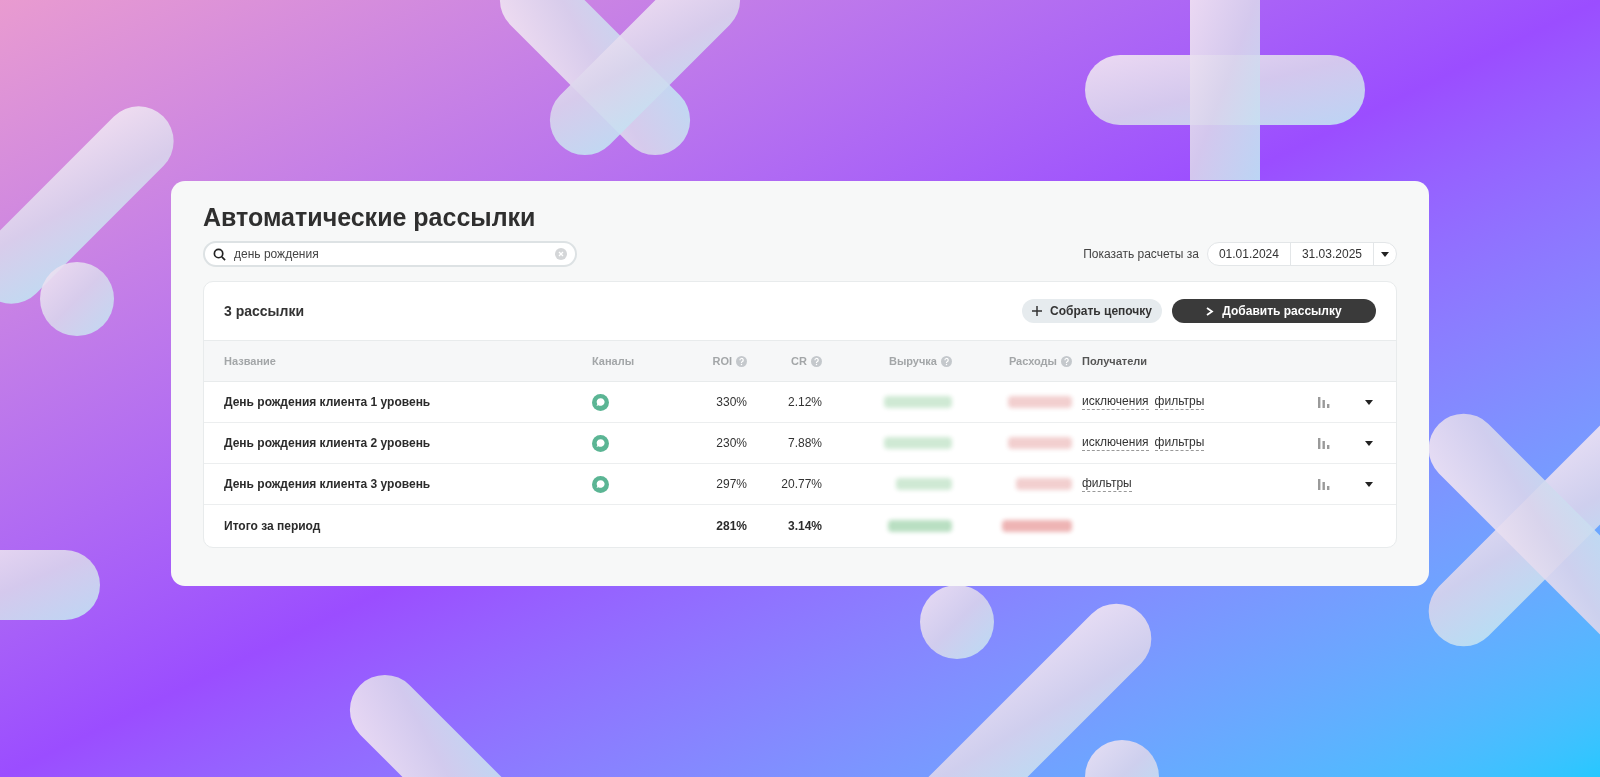  What do you see at coordinates (408, 402) in the screenshot?
I see `mailing-name: День рождения клиента 1 уровень` at bounding box center [408, 402].